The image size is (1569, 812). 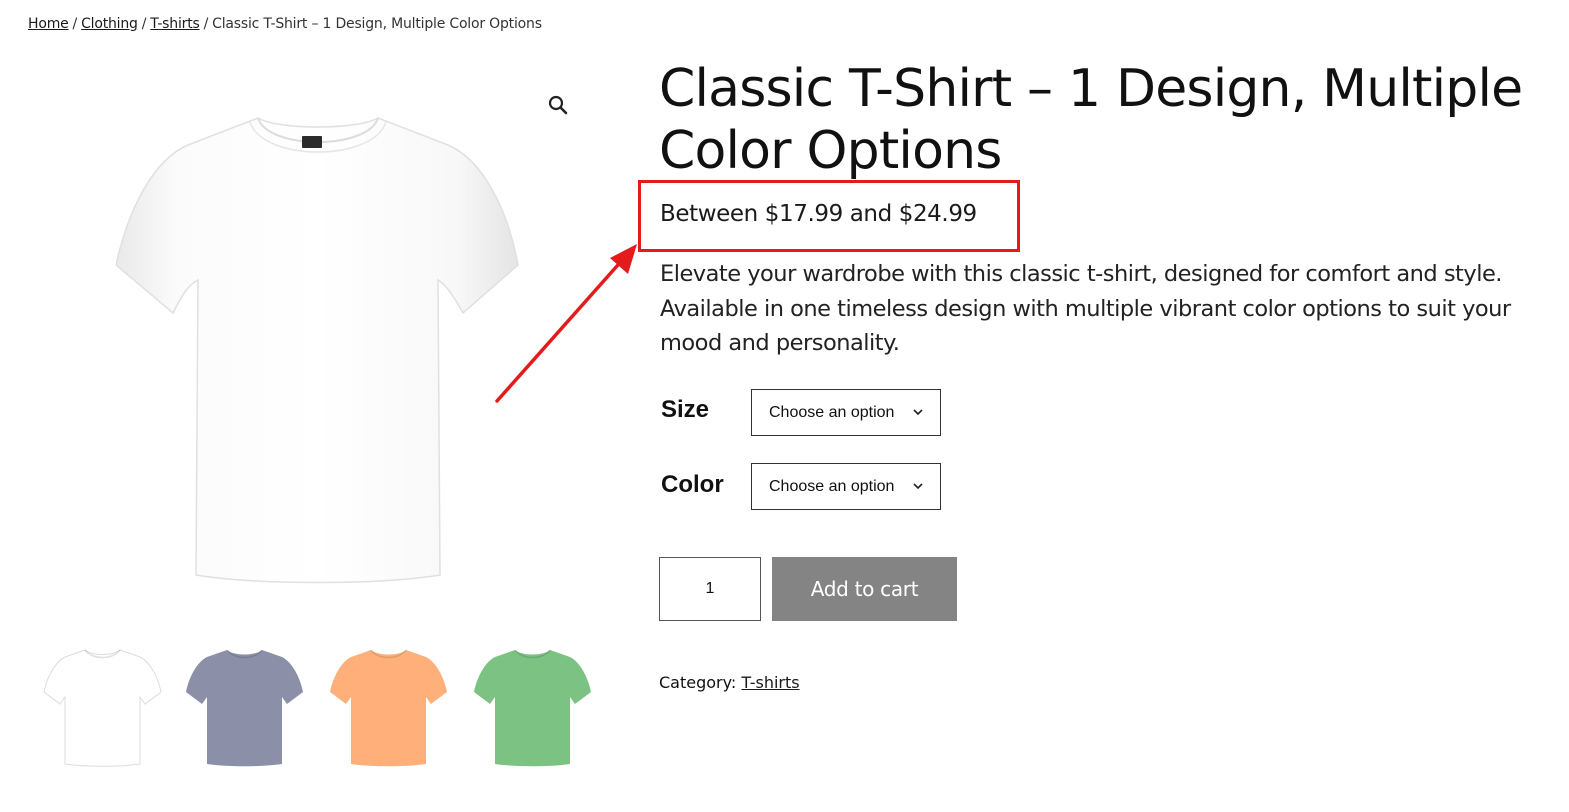 What do you see at coordinates (48, 24) in the screenshot?
I see `breadcrumb-home-link: Home` at bounding box center [48, 24].